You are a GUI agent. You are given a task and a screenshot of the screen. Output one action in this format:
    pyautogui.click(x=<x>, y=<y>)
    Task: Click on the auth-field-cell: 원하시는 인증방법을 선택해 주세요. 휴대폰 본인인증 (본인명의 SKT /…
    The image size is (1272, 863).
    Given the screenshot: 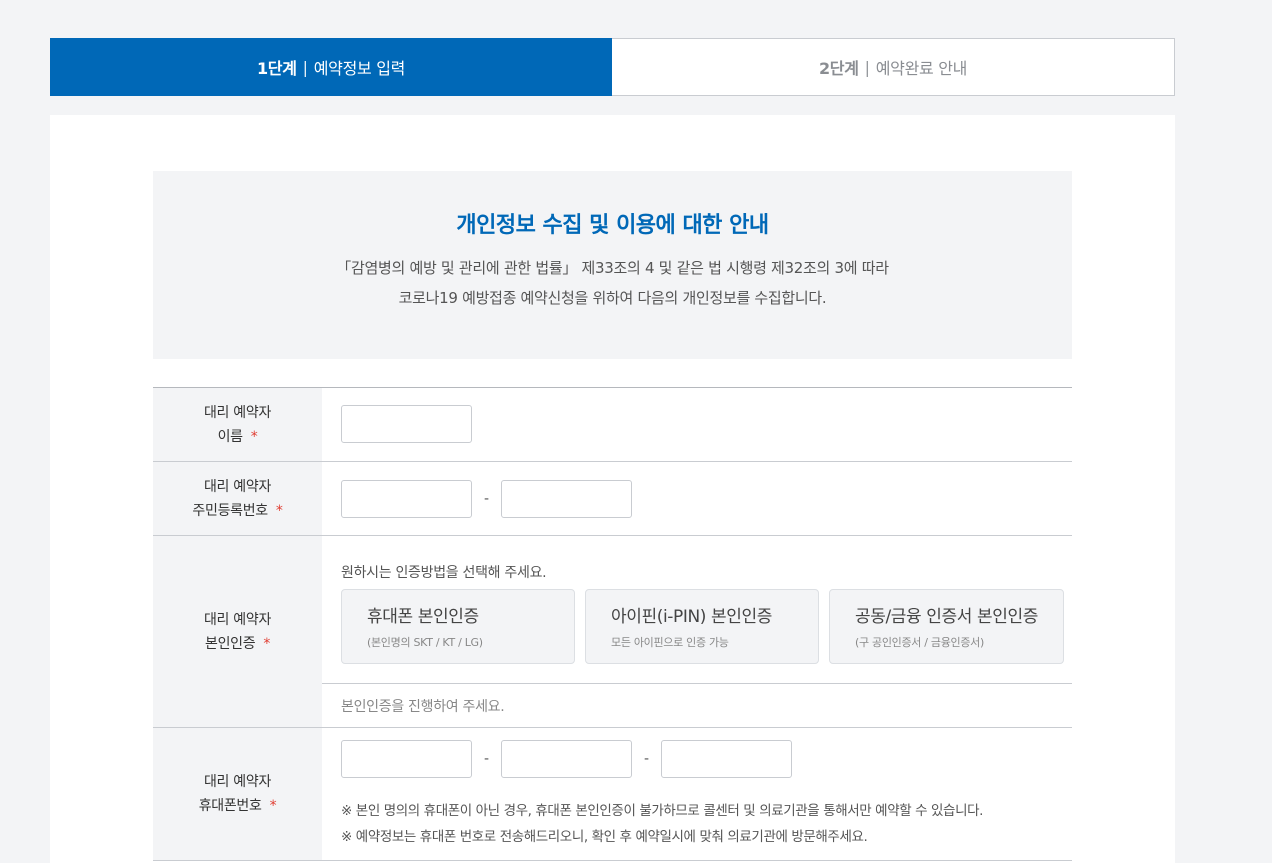 What is the action you would take?
    pyautogui.click(x=697, y=631)
    